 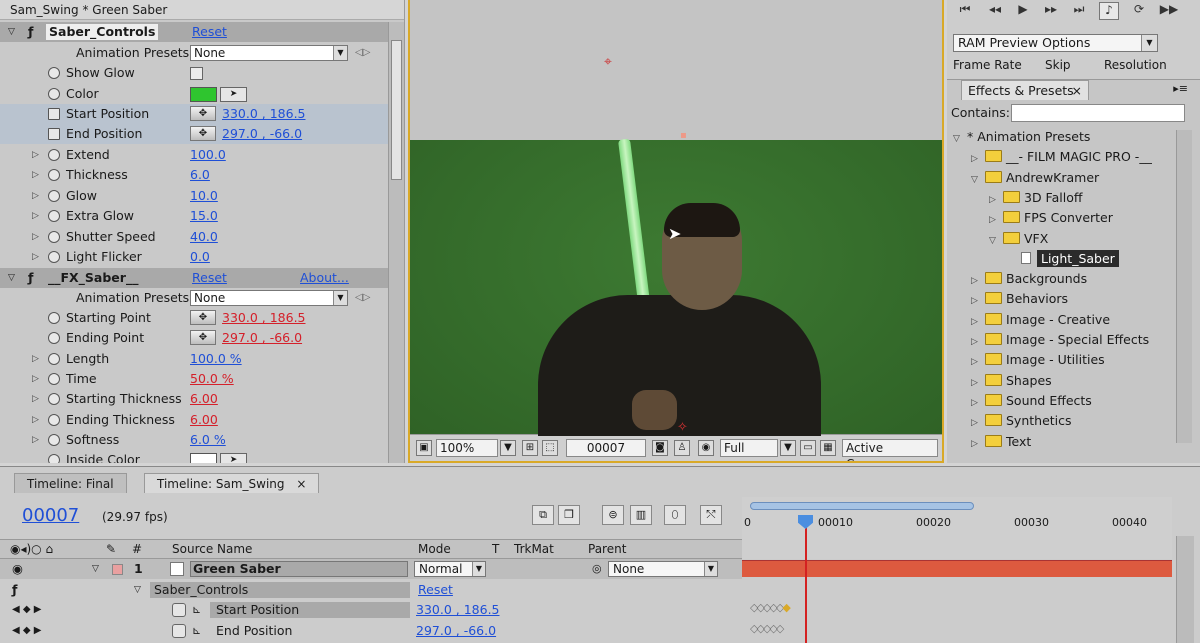 I want to click on crosshair-target-icon: ⌖, so click(x=608, y=62).